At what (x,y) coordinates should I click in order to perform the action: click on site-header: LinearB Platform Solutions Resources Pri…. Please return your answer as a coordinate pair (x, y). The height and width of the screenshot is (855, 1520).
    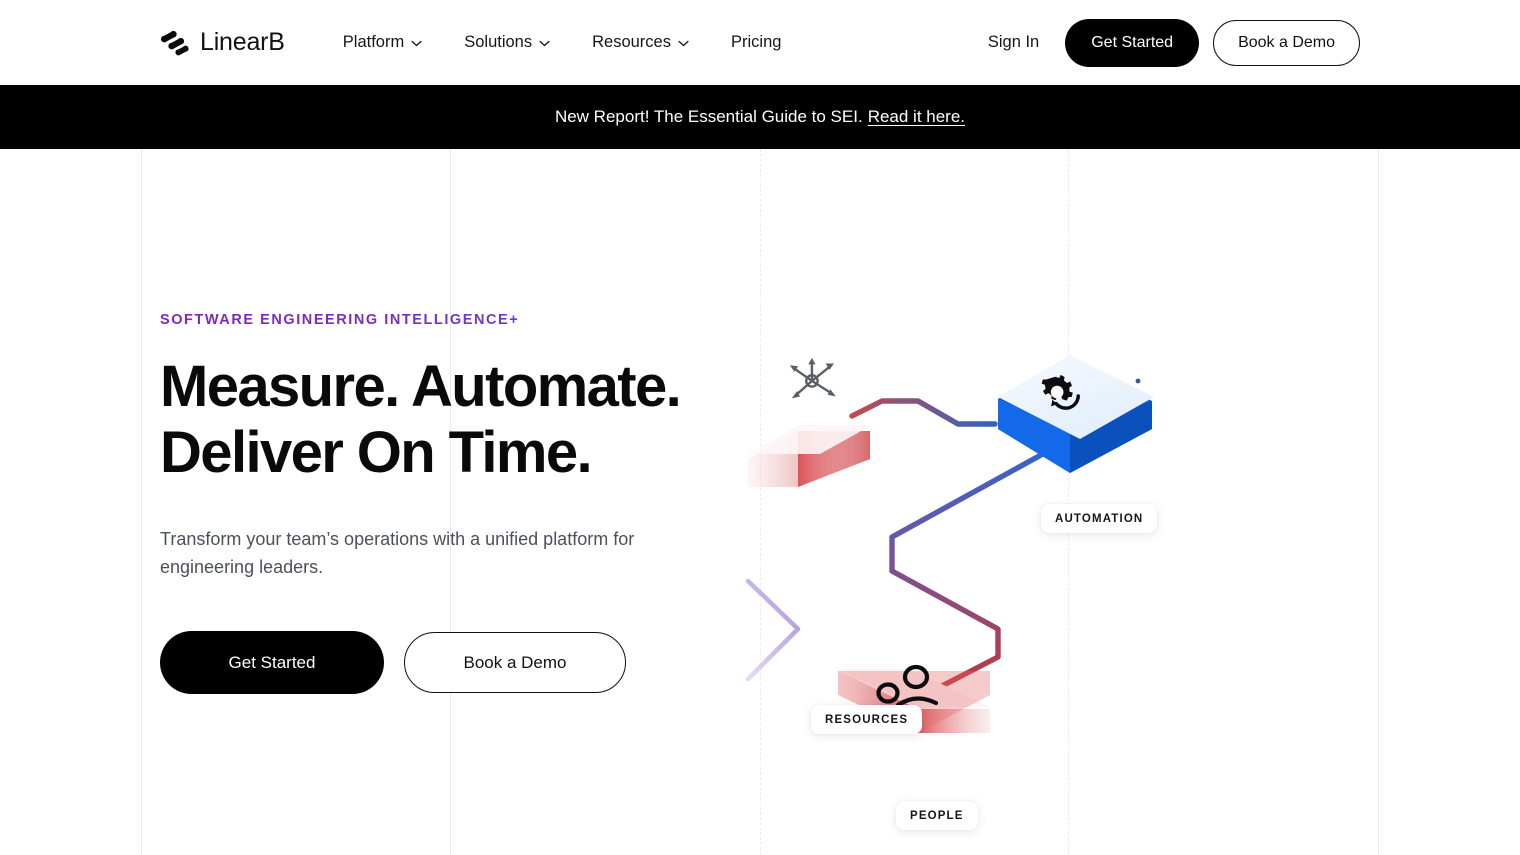
    Looking at the image, I should click on (760, 42).